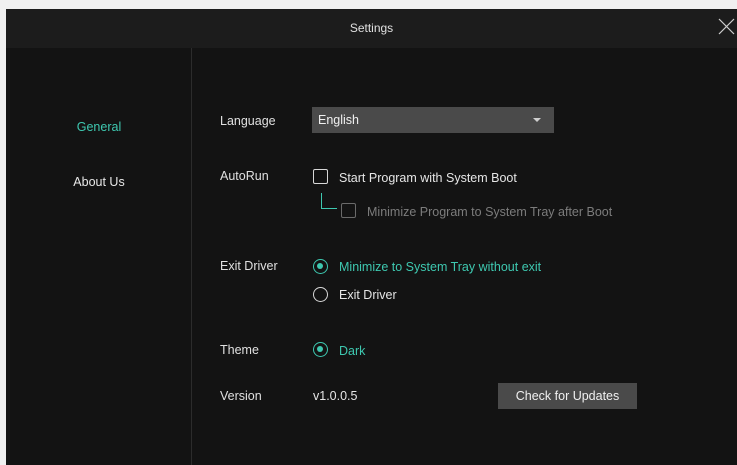 The image size is (737, 465). I want to click on close-icon, so click(726, 26).